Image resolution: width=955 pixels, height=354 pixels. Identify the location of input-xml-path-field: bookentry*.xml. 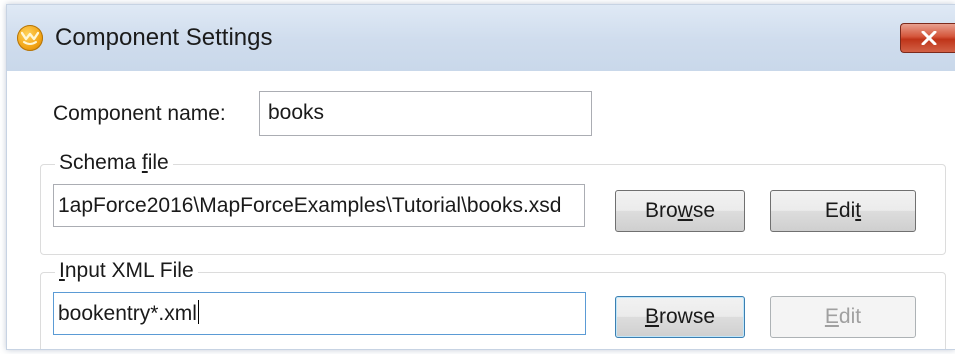
(319, 313).